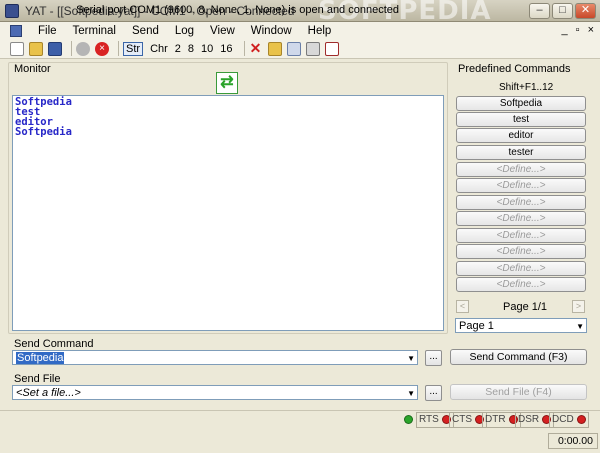 The width and height of the screenshot is (600, 453). Describe the element at coordinates (331, 48) in the screenshot. I see `settings-icon` at that location.